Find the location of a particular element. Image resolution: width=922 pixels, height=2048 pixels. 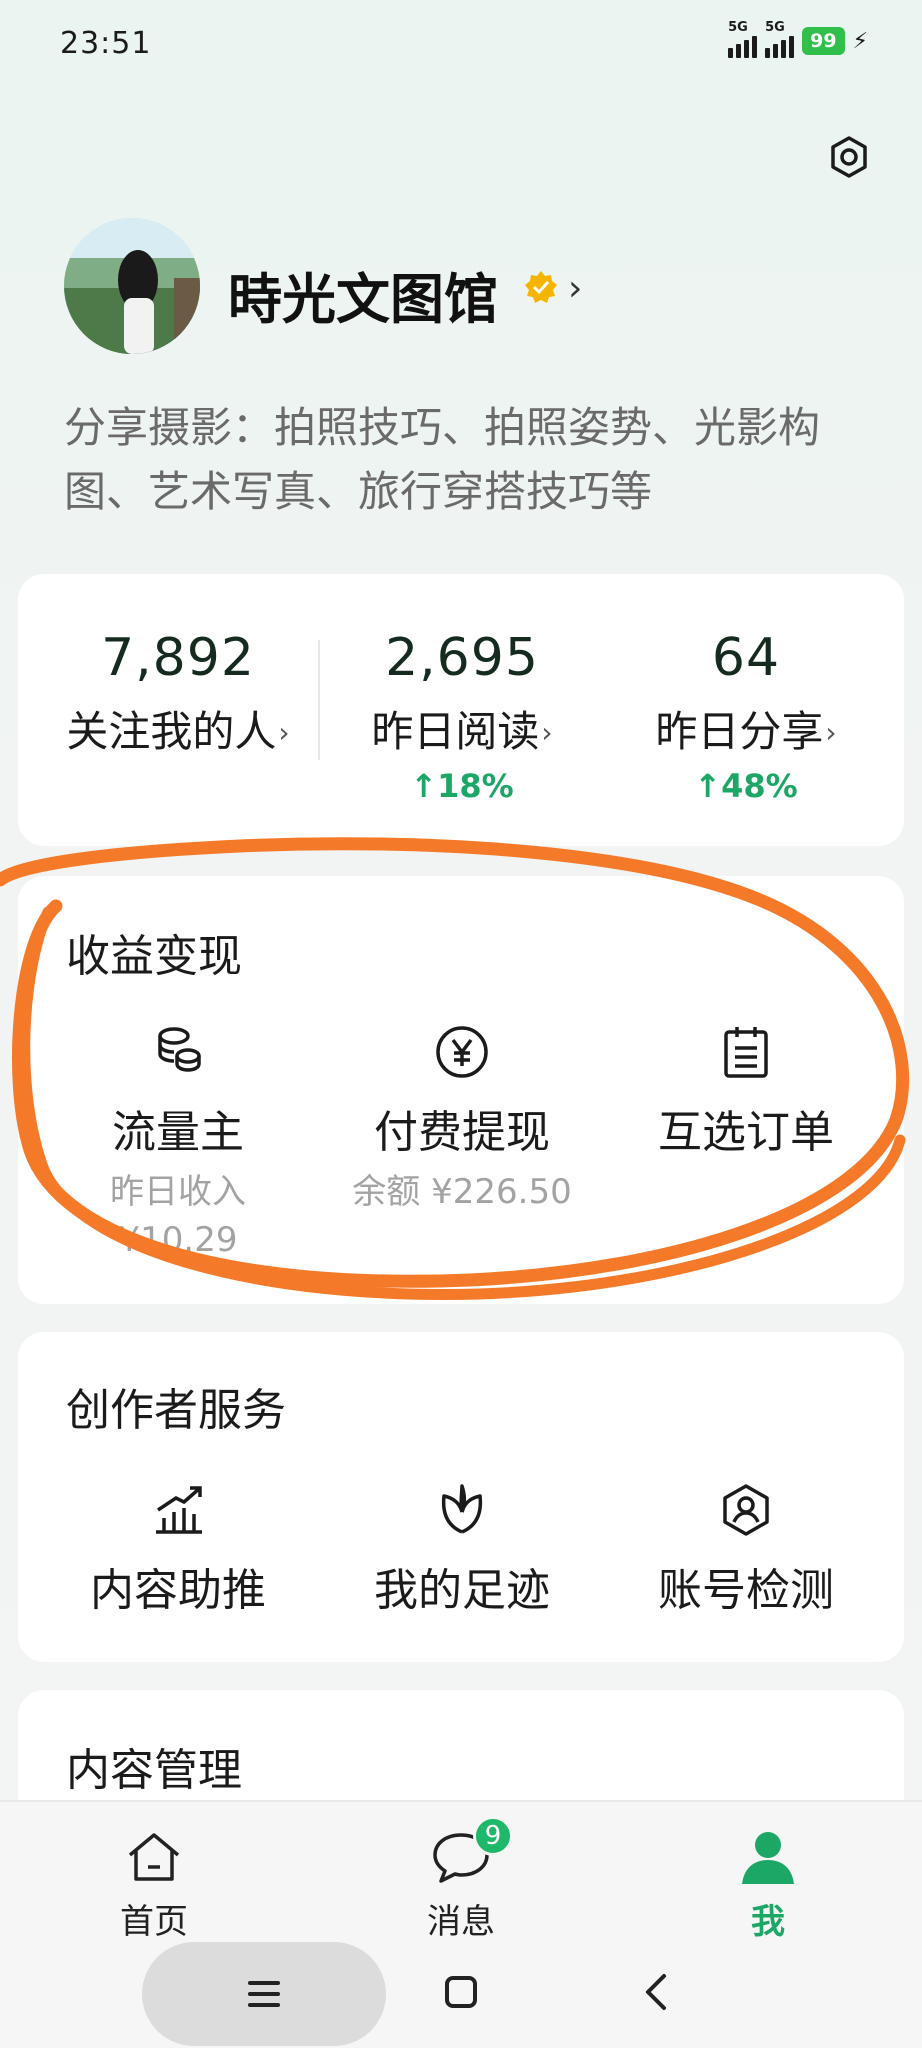

recent-apps-button is located at coordinates (264, 1994).